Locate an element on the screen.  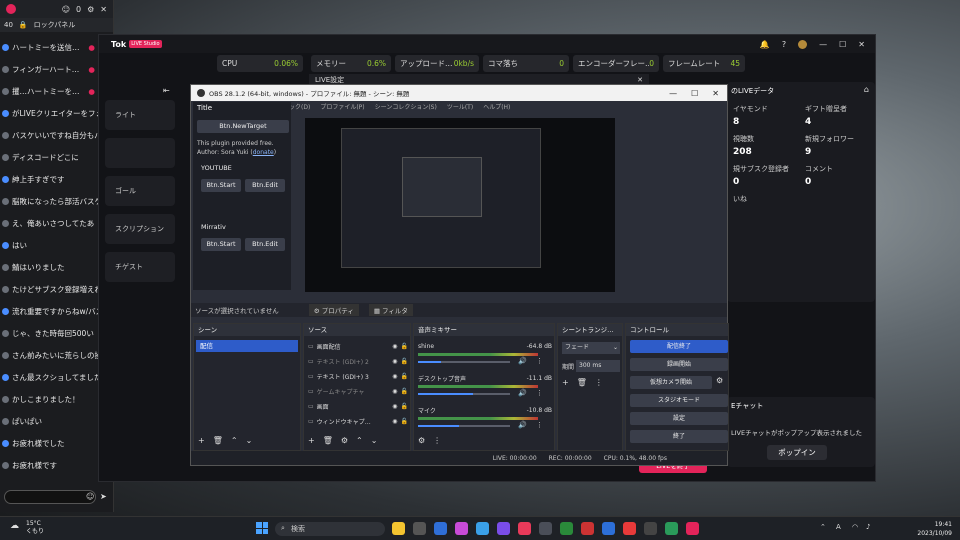
wifi-icon: ◠ is located at coordinates (855, 527).